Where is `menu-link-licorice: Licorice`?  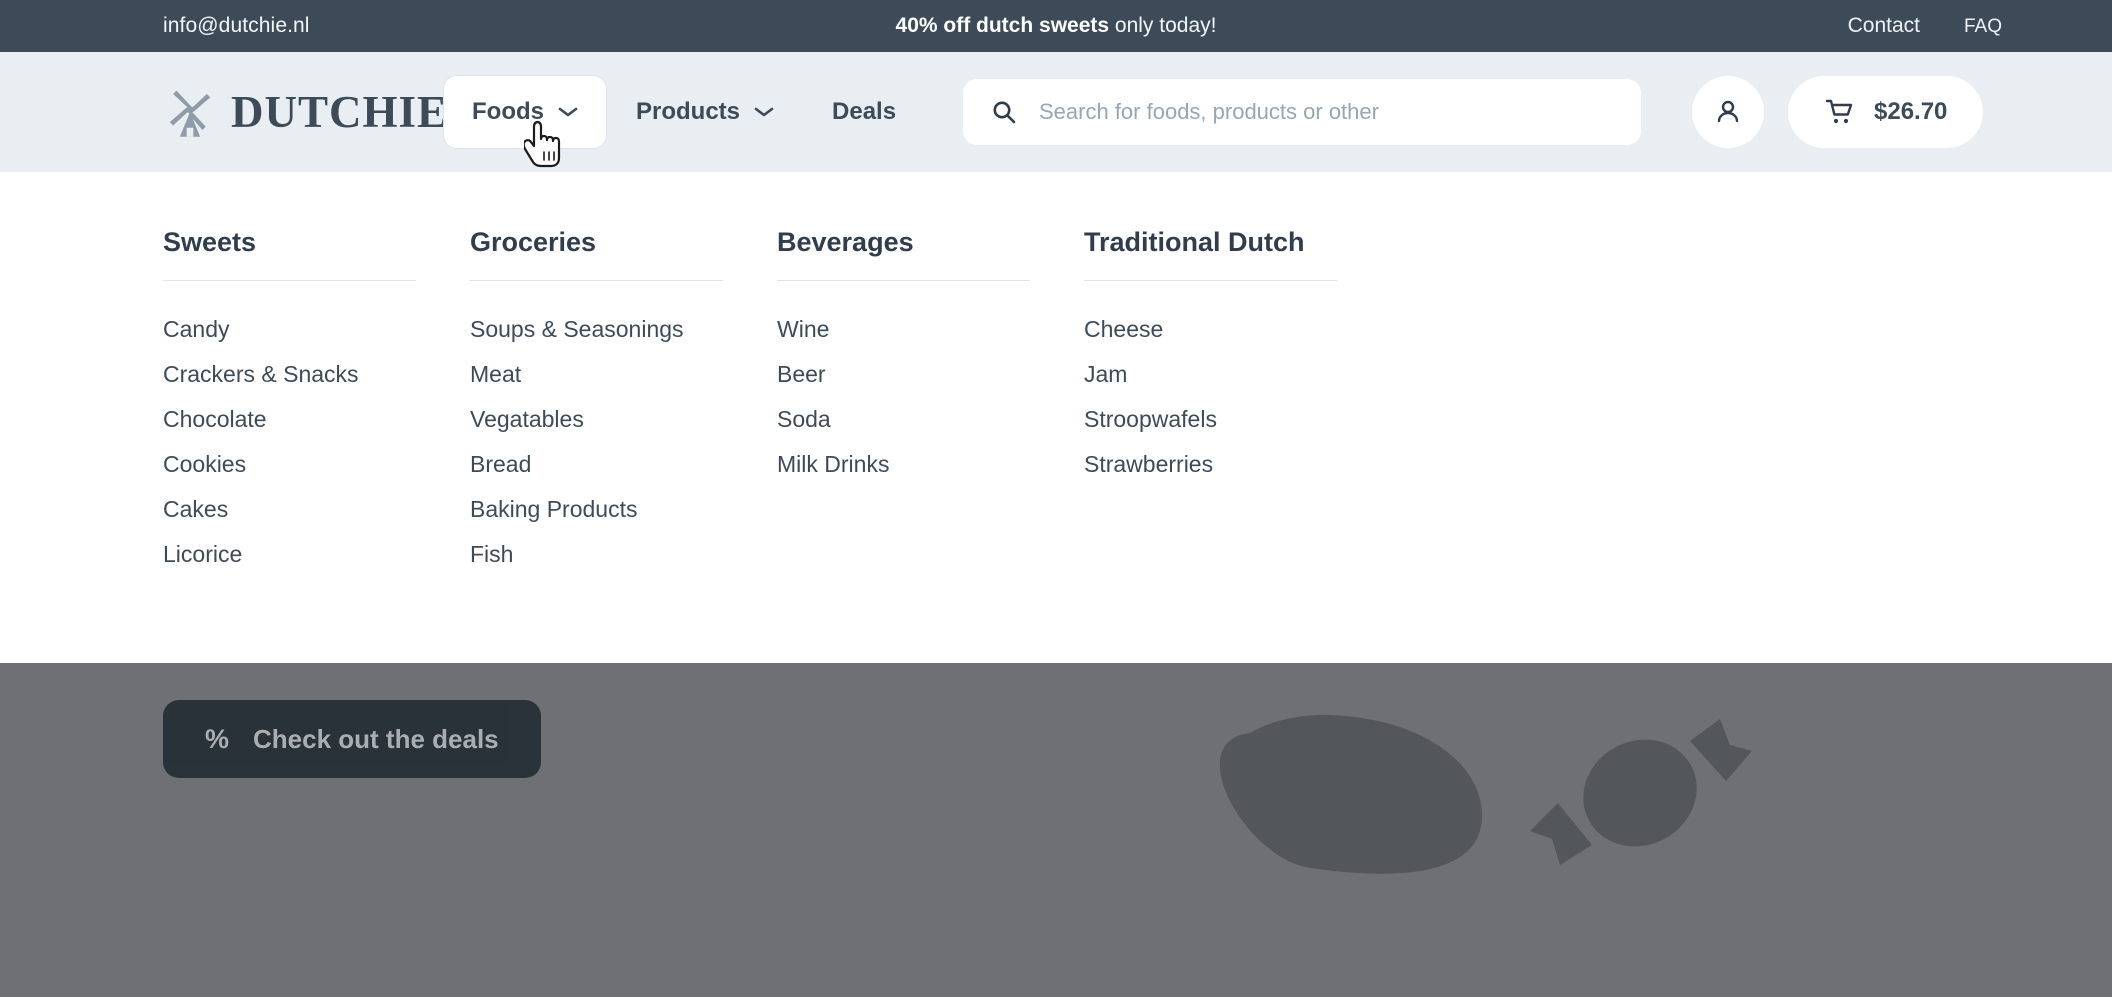 menu-link-licorice: Licorice is located at coordinates (316, 554).